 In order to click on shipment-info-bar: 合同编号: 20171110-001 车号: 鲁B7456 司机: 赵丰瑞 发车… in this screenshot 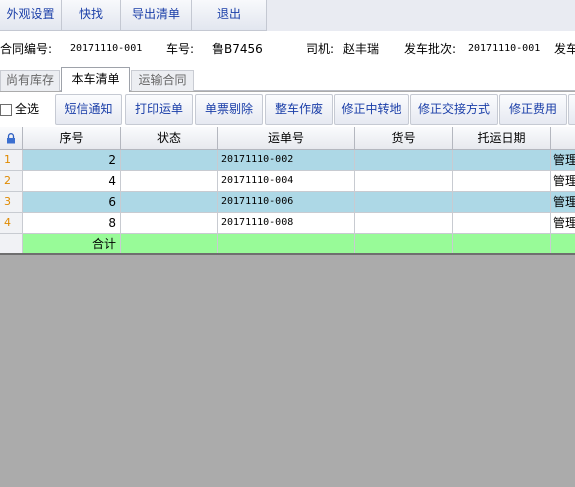, I will do `click(287, 48)`.